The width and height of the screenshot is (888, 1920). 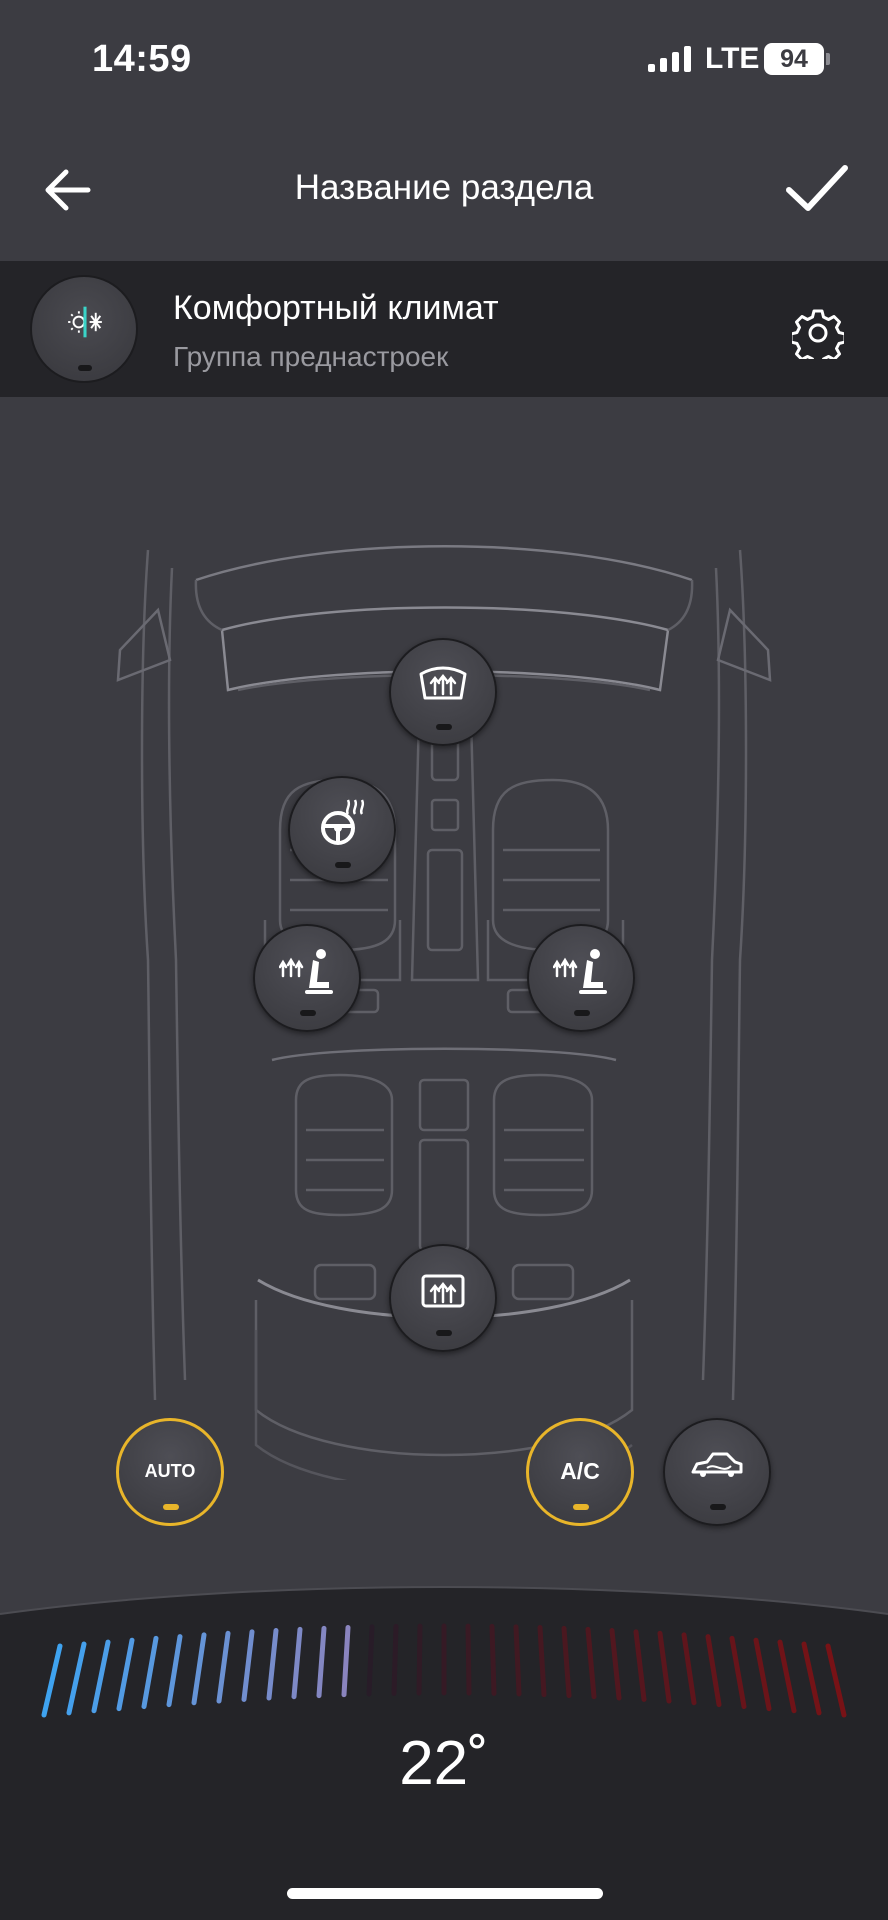 I want to click on windshield-defrost-icon, so click(x=443, y=683).